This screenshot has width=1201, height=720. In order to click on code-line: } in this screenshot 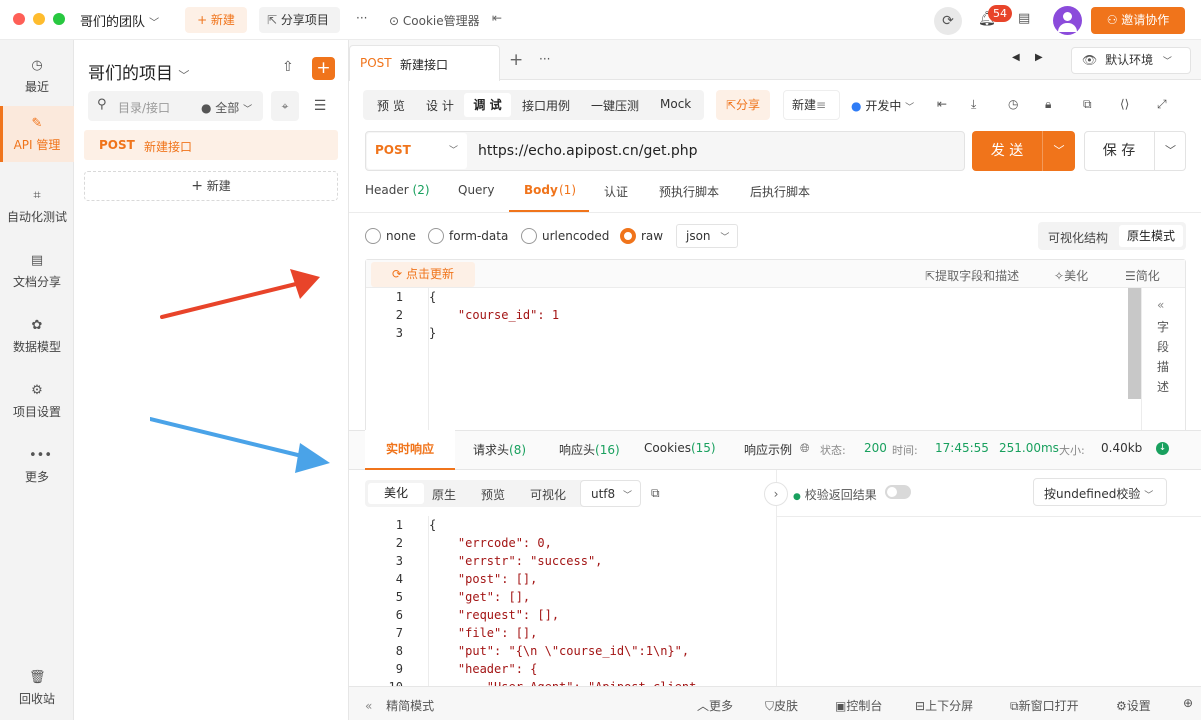, I will do `click(432, 333)`.